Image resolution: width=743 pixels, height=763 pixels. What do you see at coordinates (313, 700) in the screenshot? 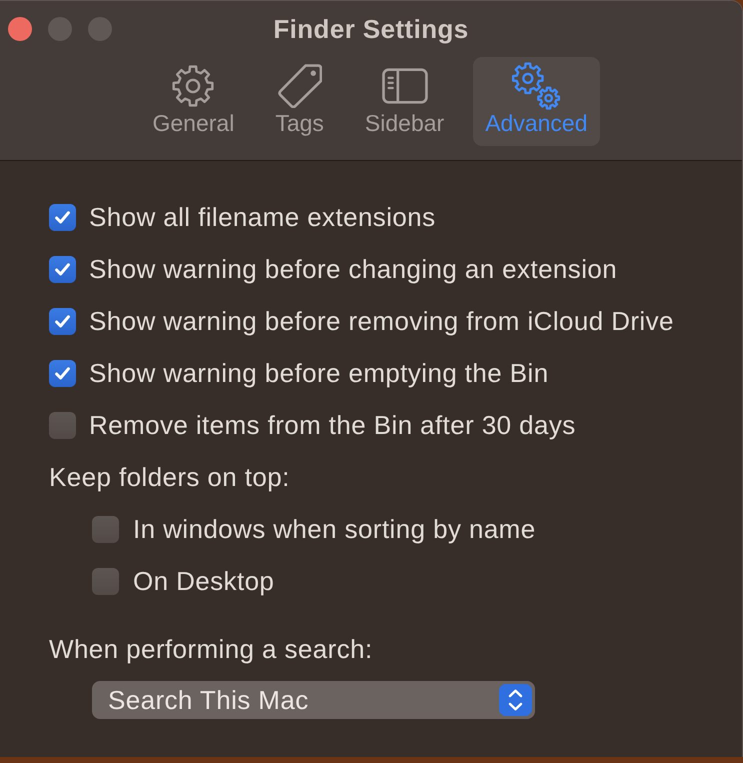
I see `search-scope-popup: Search This Mac` at bounding box center [313, 700].